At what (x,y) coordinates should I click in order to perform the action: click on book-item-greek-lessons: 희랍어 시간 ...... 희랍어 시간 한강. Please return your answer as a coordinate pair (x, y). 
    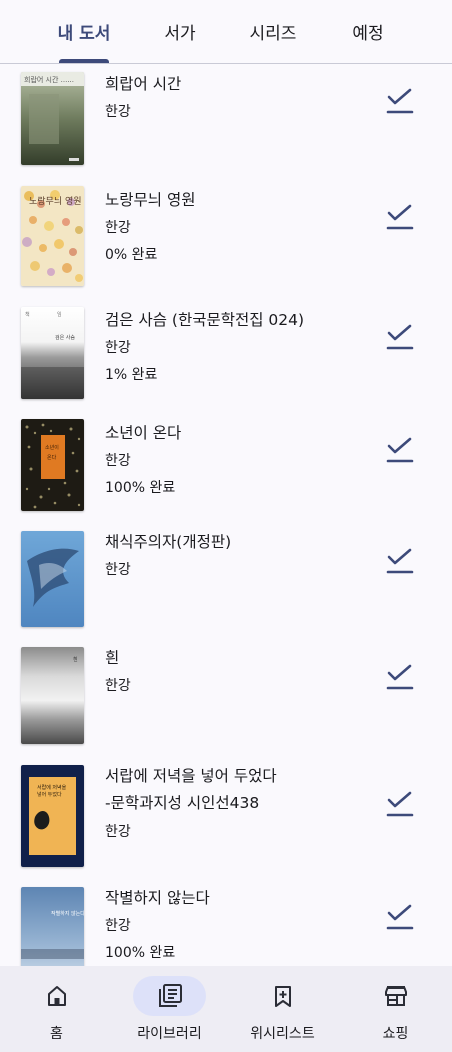
    Looking at the image, I should click on (226, 121).